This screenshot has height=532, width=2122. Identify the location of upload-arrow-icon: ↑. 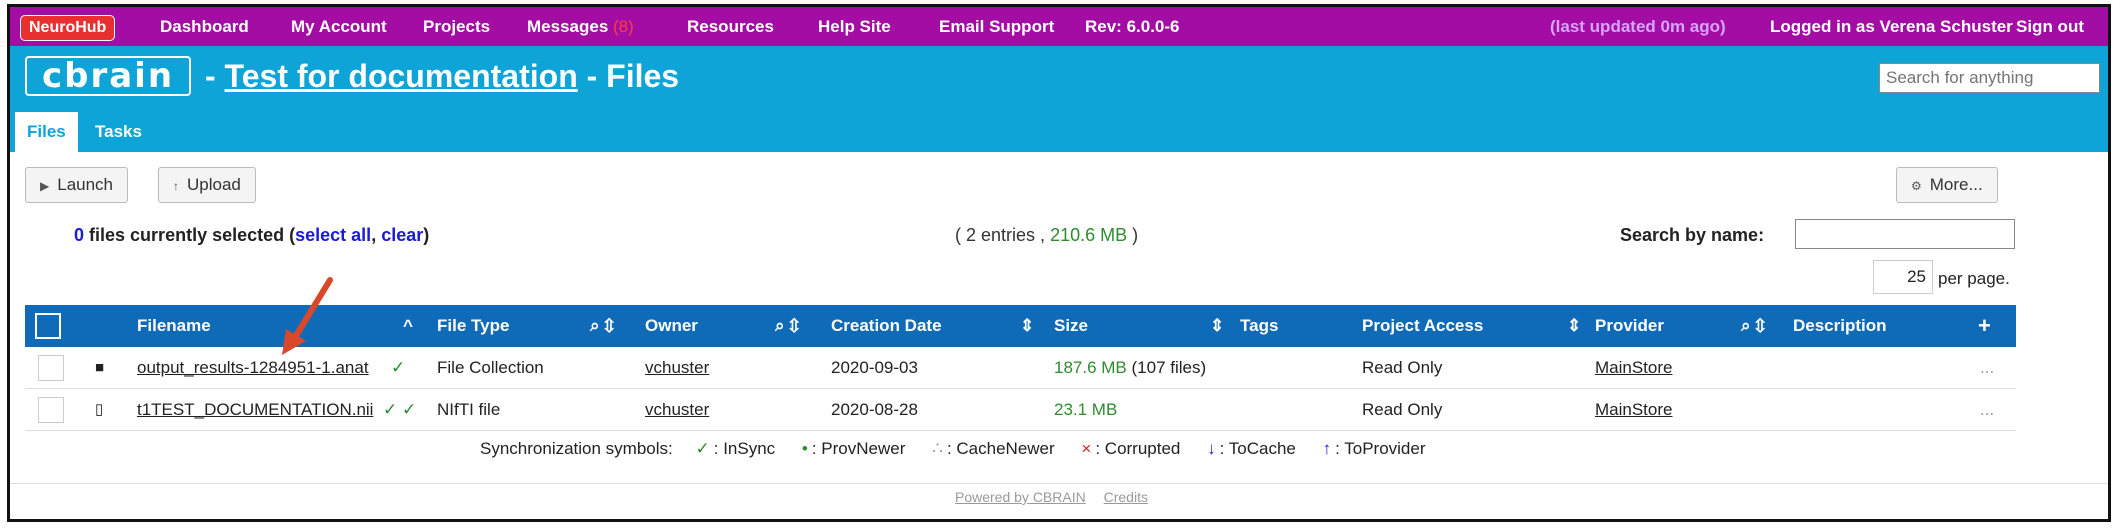
(176, 186).